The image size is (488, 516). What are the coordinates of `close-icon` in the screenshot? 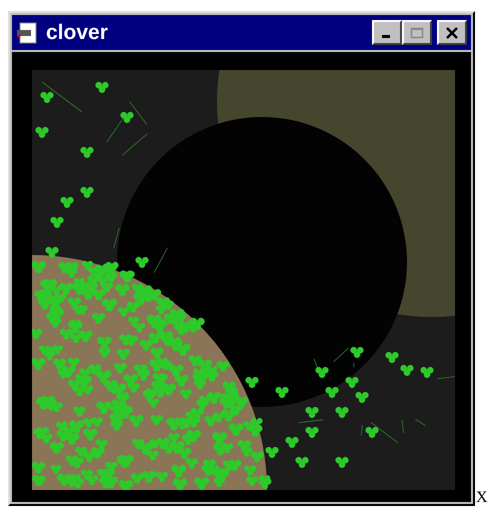 It's located at (452, 32).